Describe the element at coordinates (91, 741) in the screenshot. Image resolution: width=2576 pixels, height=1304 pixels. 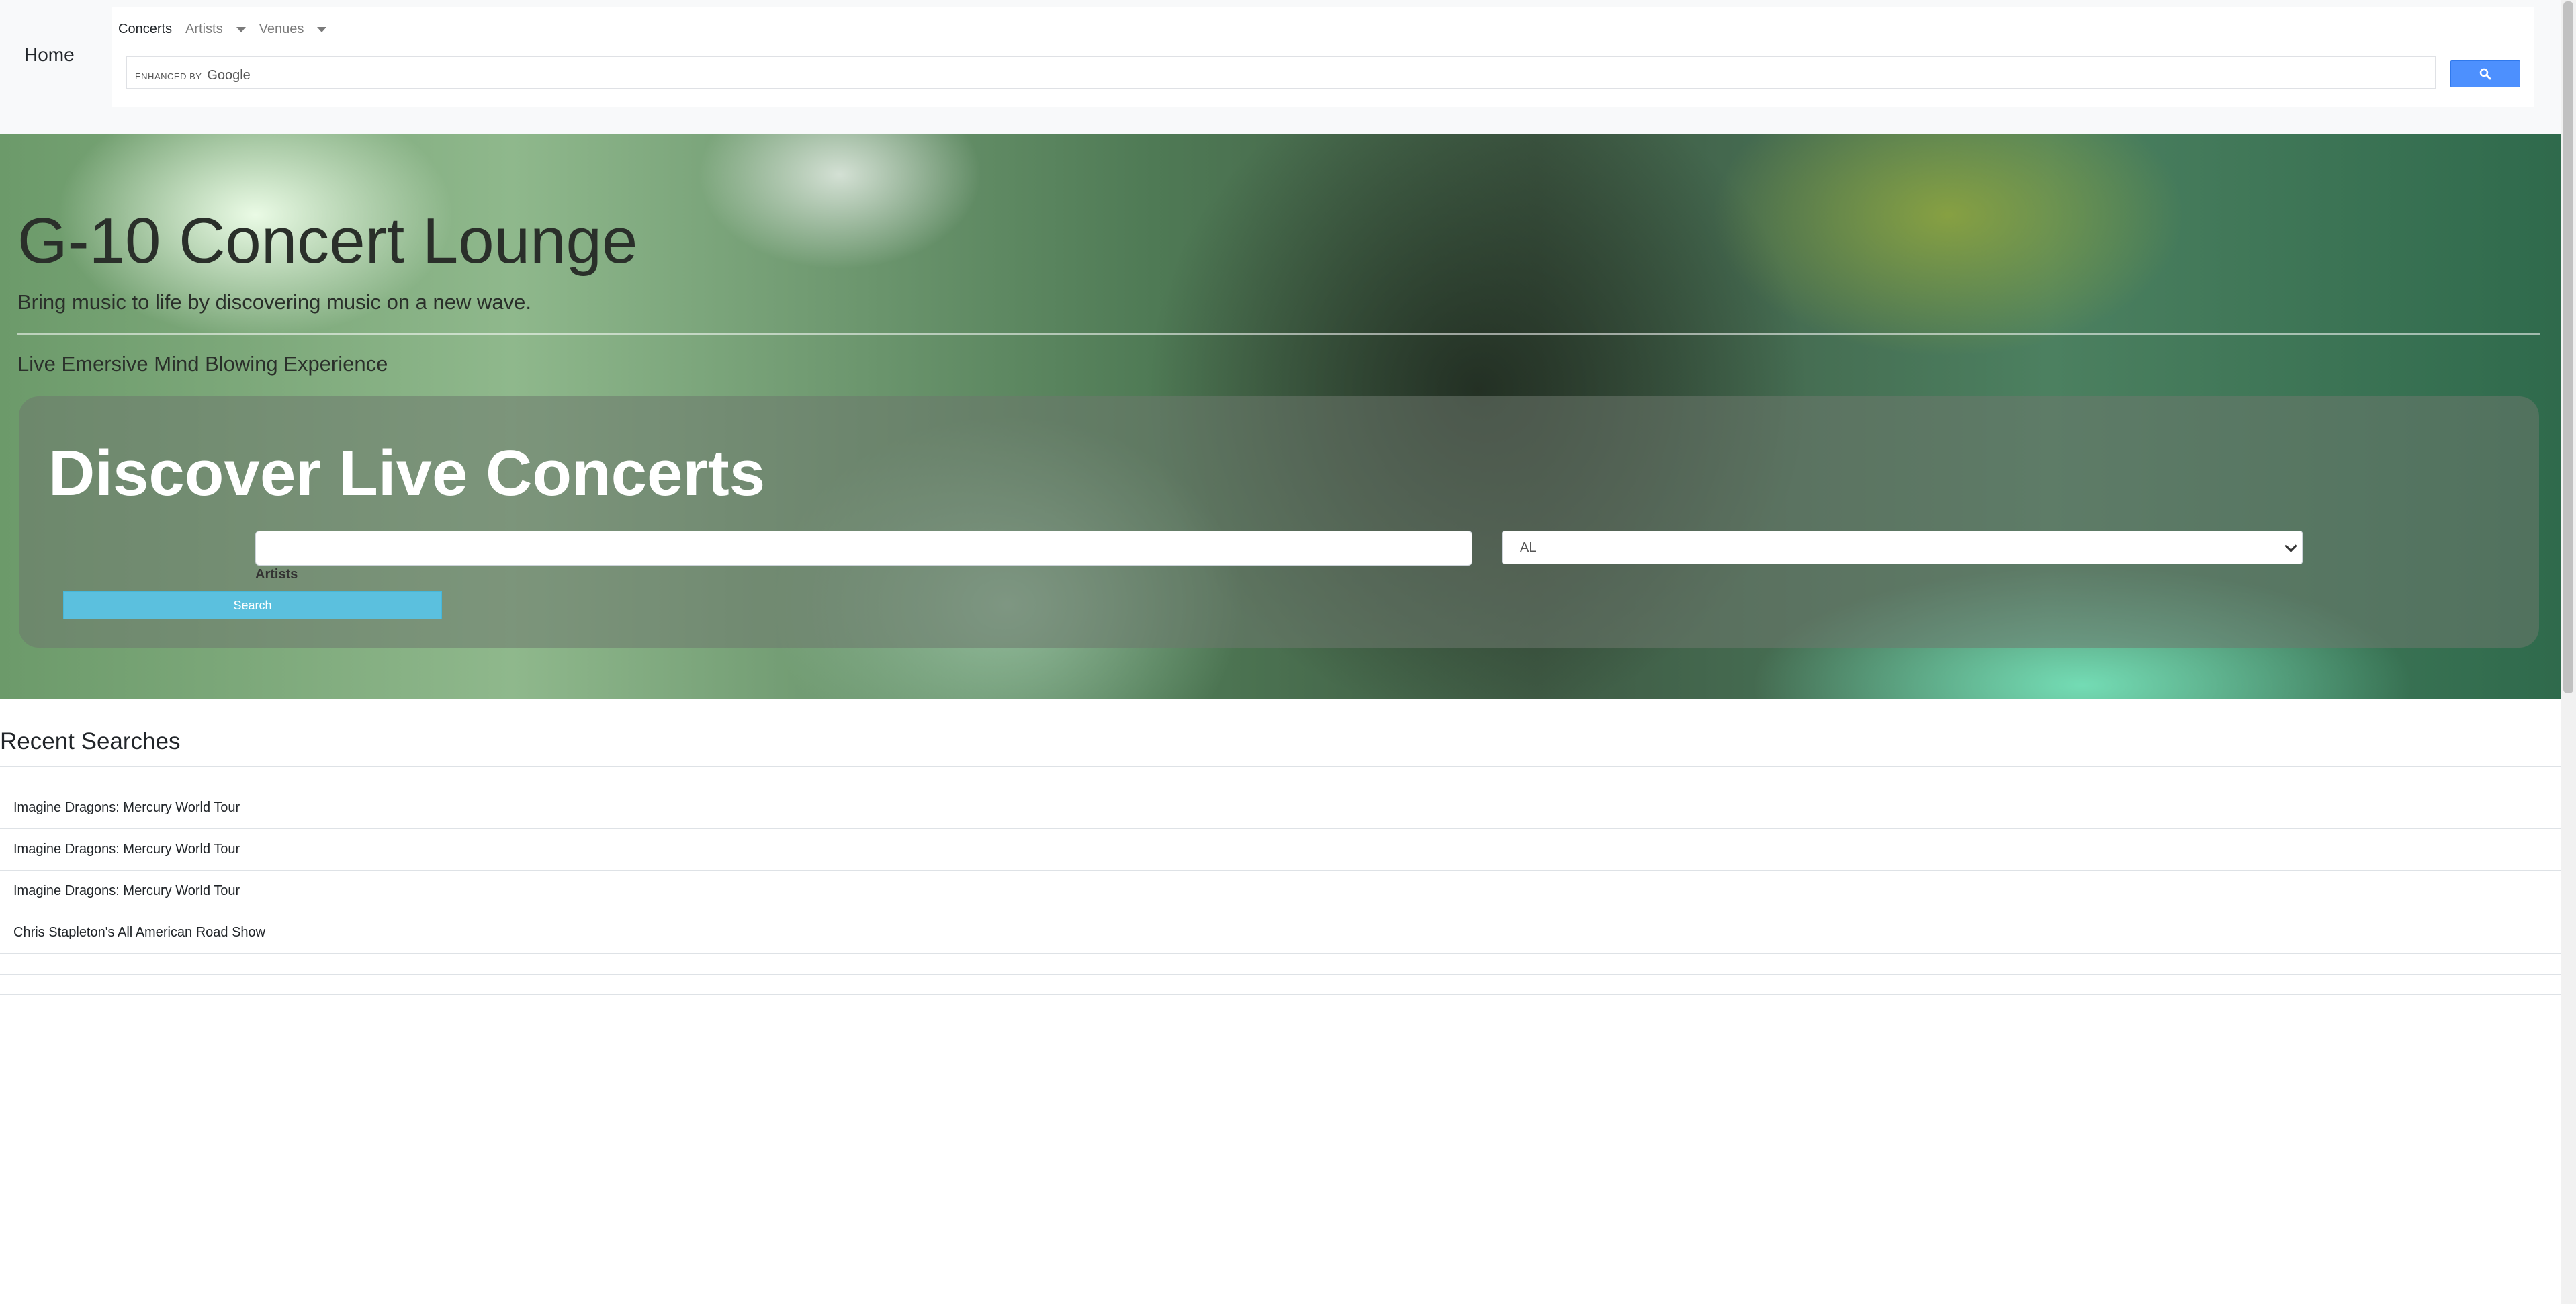
I see `recent-searches-title: Recent Searches` at that location.